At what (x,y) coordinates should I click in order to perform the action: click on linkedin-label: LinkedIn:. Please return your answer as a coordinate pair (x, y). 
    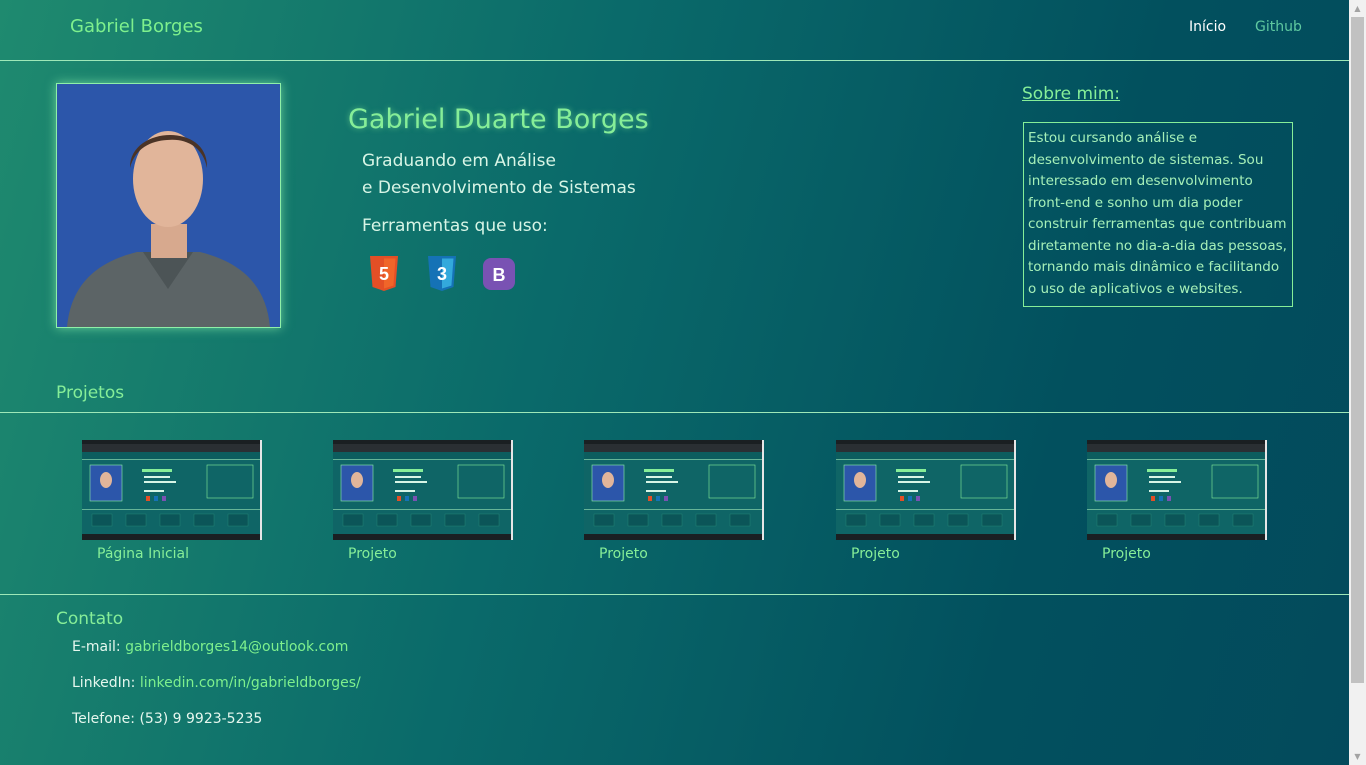
    Looking at the image, I should click on (104, 683).